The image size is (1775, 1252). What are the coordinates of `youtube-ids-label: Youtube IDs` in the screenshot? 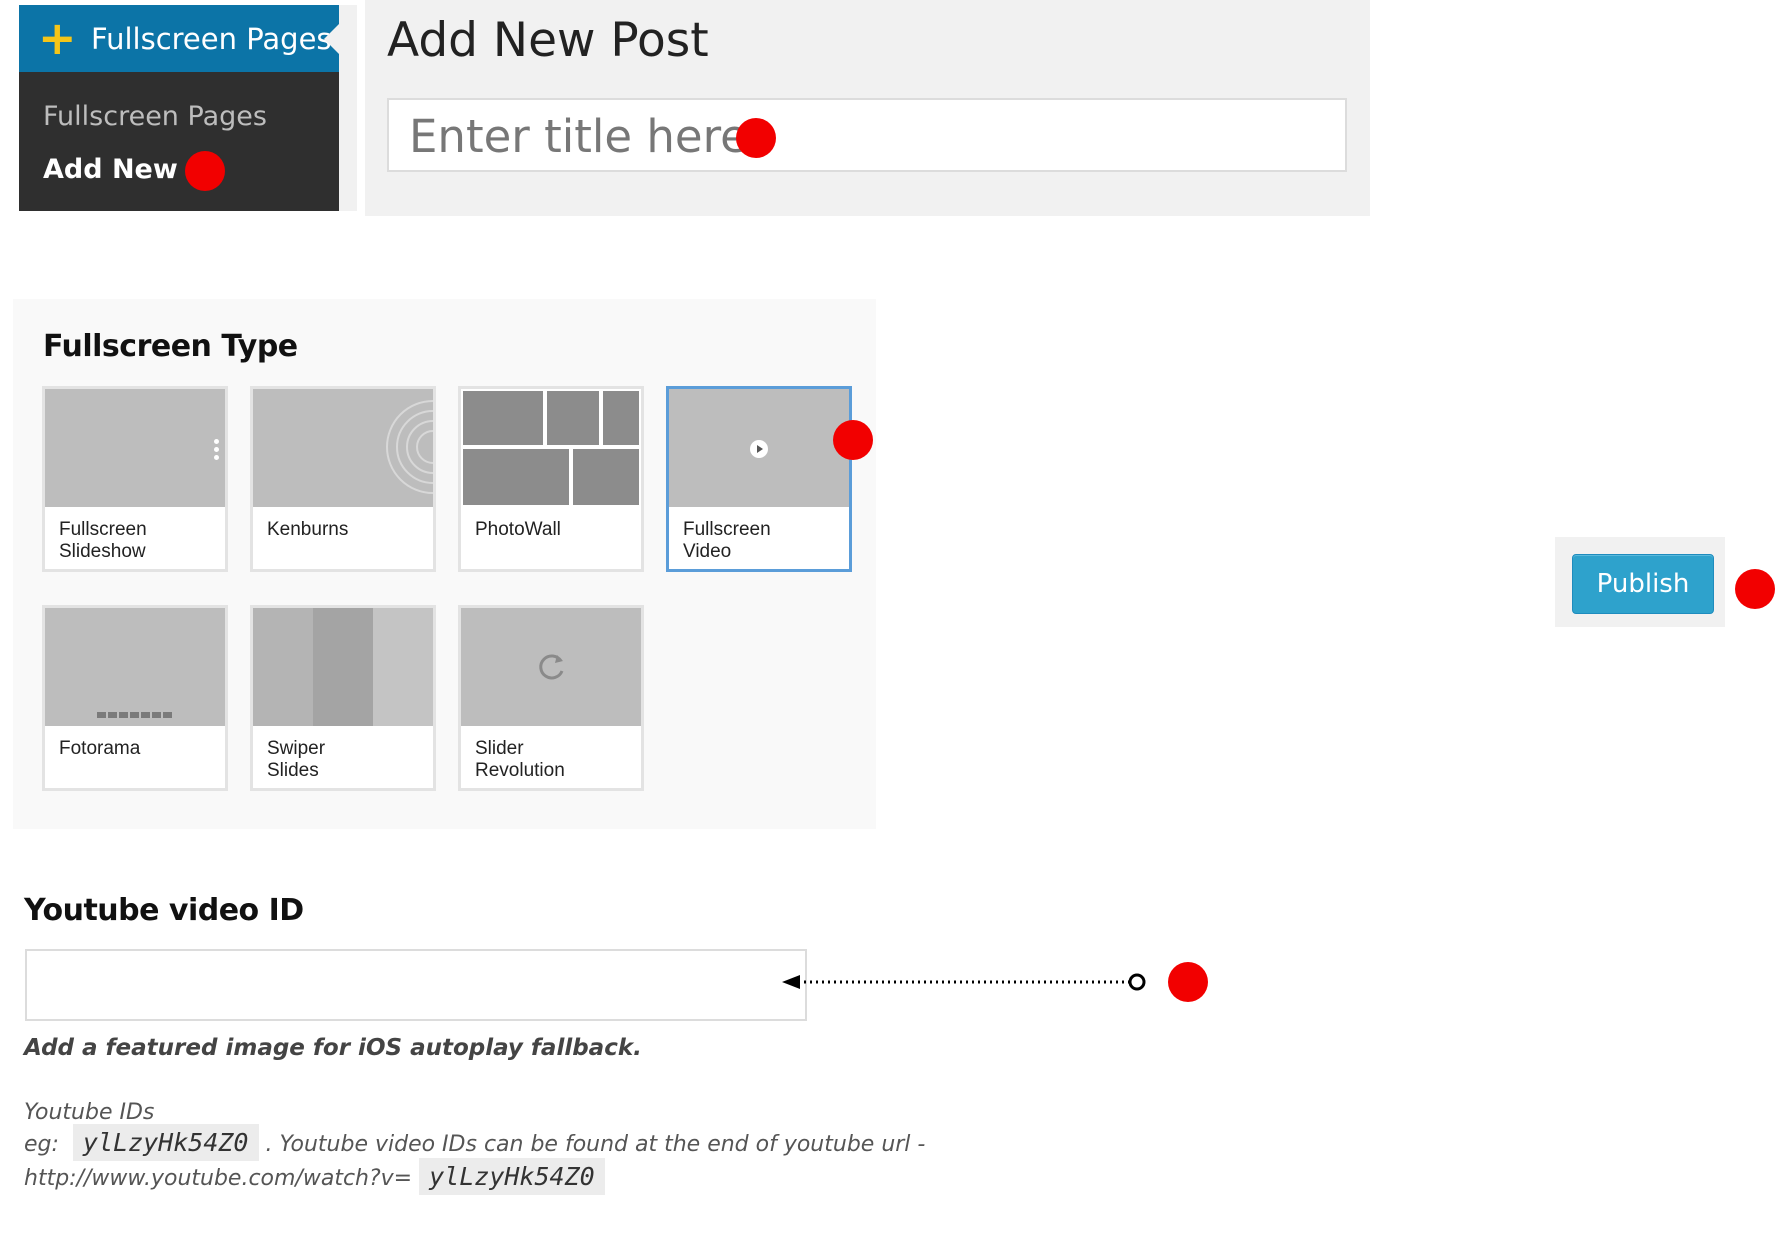 It's located at (89, 1112).